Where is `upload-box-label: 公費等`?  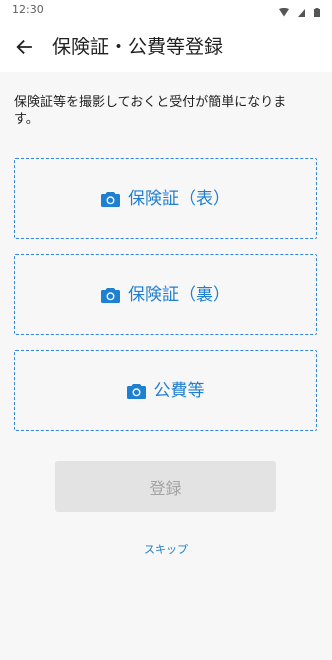 upload-box-label: 公費等 is located at coordinates (179, 390).